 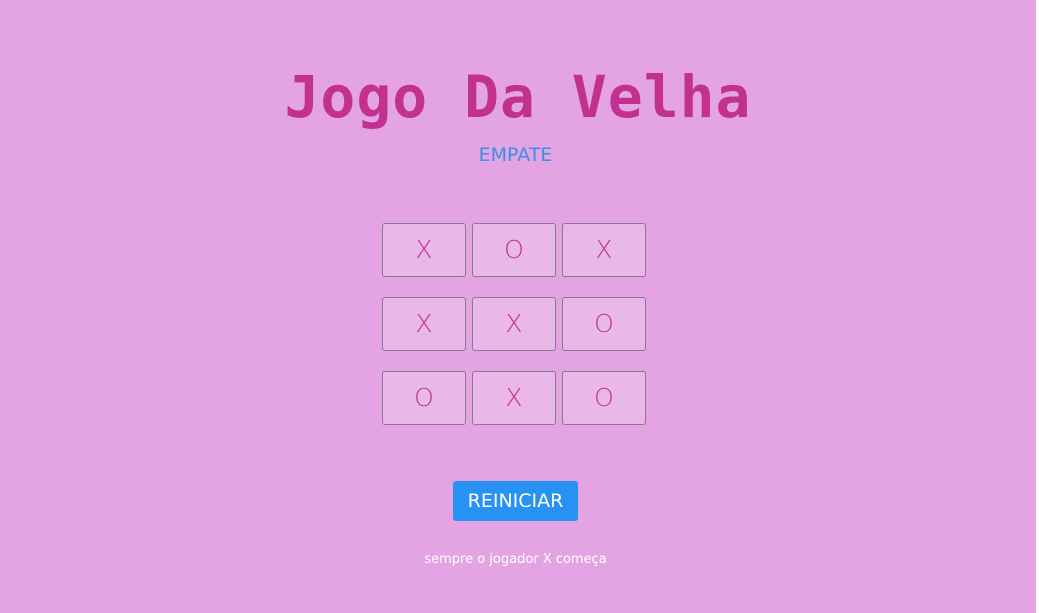 I want to click on page-title: Jogo Da Velha, so click(x=518, y=96).